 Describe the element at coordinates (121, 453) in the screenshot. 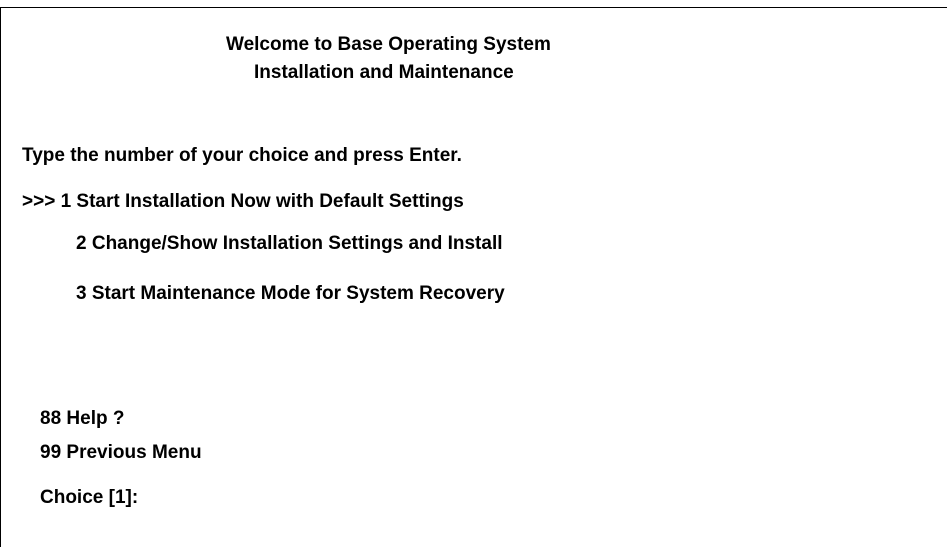

I see `previous-menu-option: 99 Previous Menu` at that location.